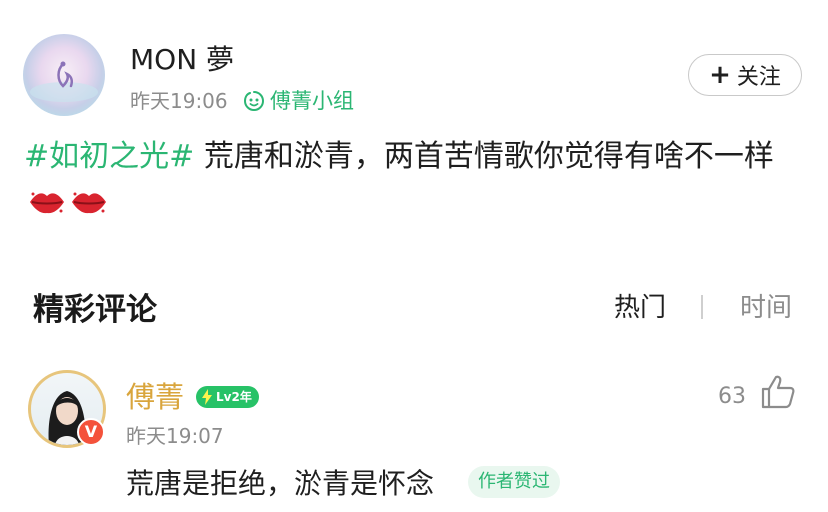 This screenshot has height=512, width=828. What do you see at coordinates (514, 482) in the screenshot?
I see `author-liked-badge: 作者赞过` at bounding box center [514, 482].